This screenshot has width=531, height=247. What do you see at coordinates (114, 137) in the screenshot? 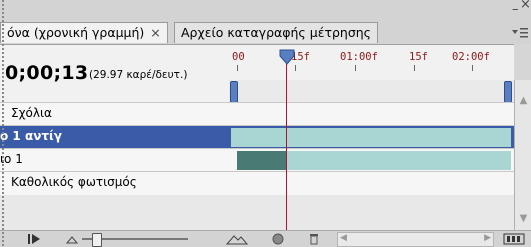
I see `layer-row-copy: ο 1 αντίγ` at bounding box center [114, 137].